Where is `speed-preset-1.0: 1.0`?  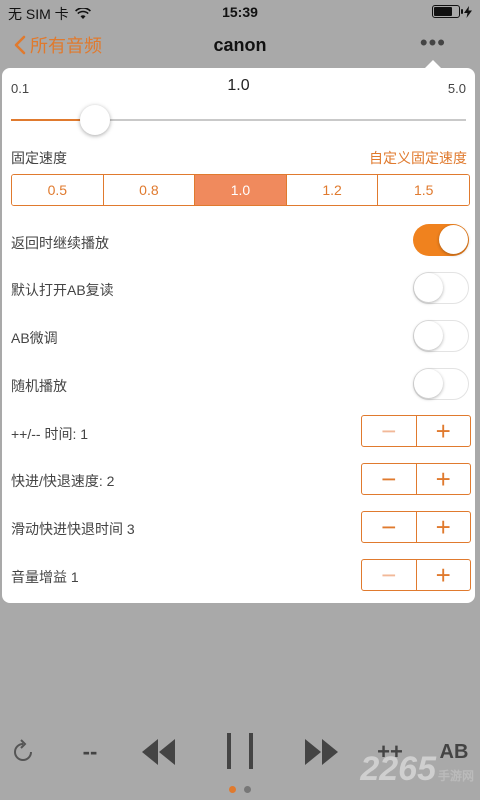
speed-preset-1.0: 1.0 is located at coordinates (241, 190).